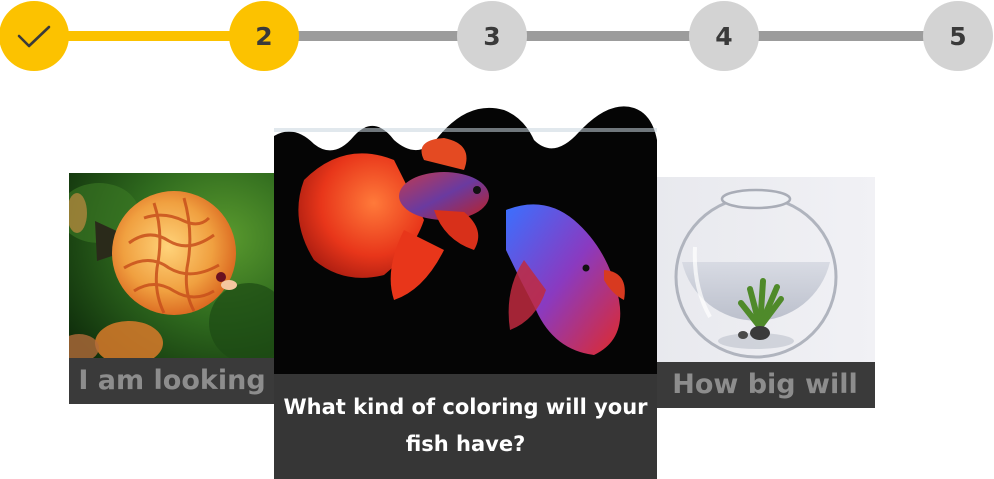 Image resolution: width=994 pixels, height=479 pixels. I want to click on card-next-question: How big will, so click(765, 292).